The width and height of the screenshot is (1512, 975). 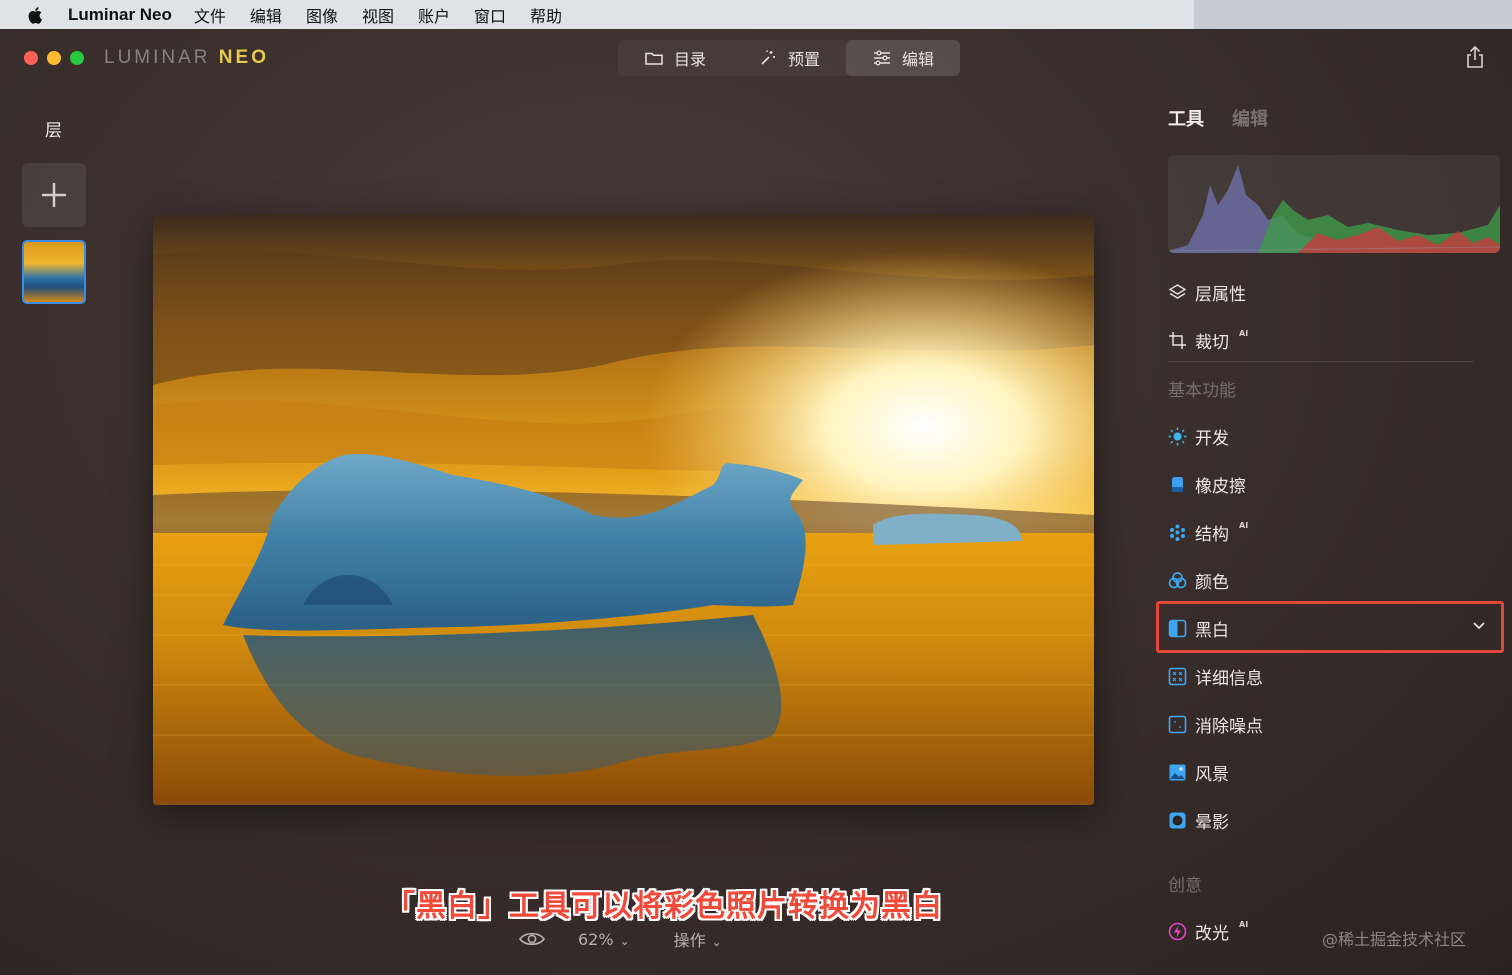 I want to click on tool-black-white: 黑白, so click(x=1198, y=628).